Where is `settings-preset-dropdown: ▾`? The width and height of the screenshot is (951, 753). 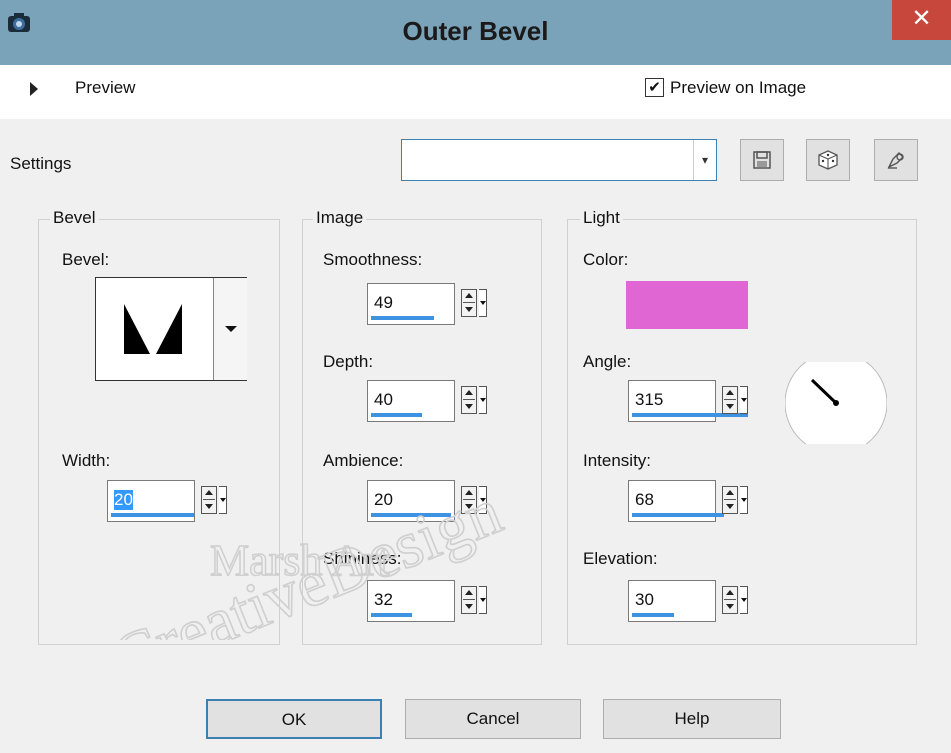 settings-preset-dropdown: ▾ is located at coordinates (559, 160).